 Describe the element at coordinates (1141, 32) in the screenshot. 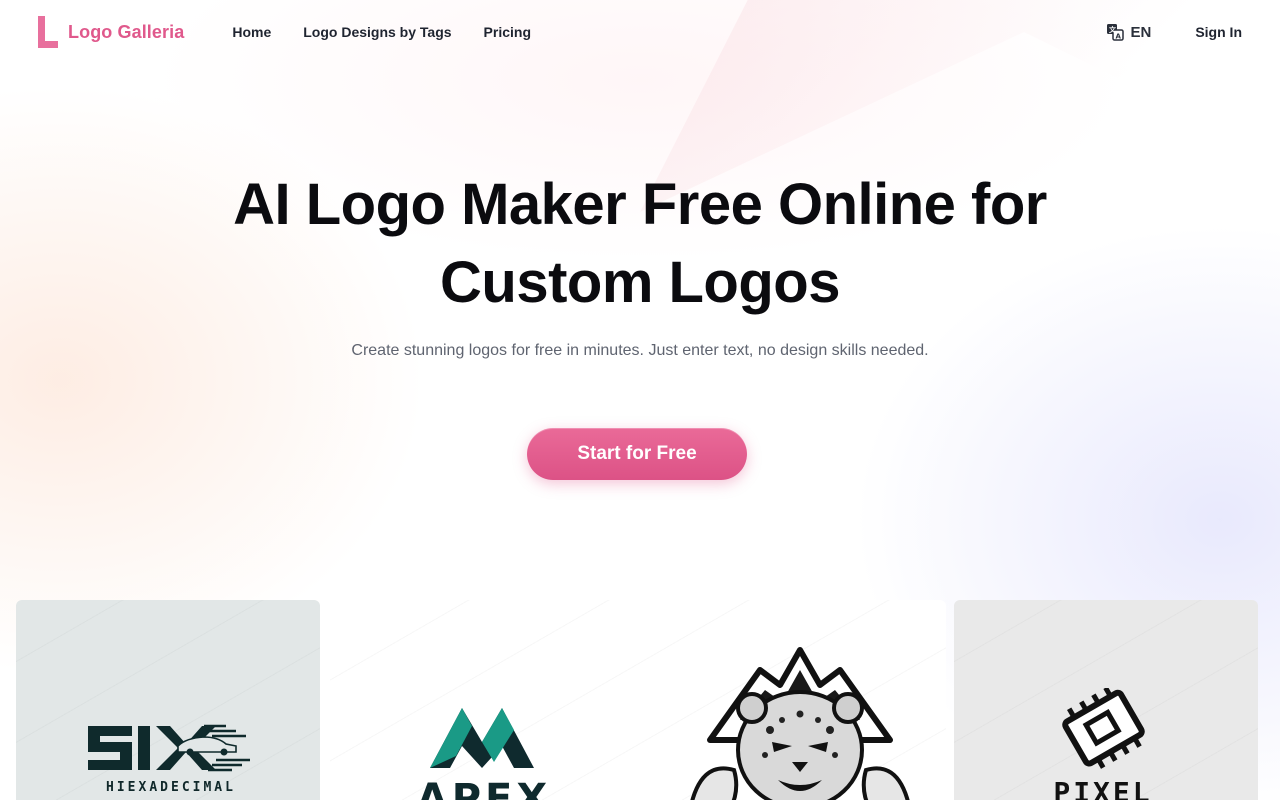

I see `language-label: EN` at that location.